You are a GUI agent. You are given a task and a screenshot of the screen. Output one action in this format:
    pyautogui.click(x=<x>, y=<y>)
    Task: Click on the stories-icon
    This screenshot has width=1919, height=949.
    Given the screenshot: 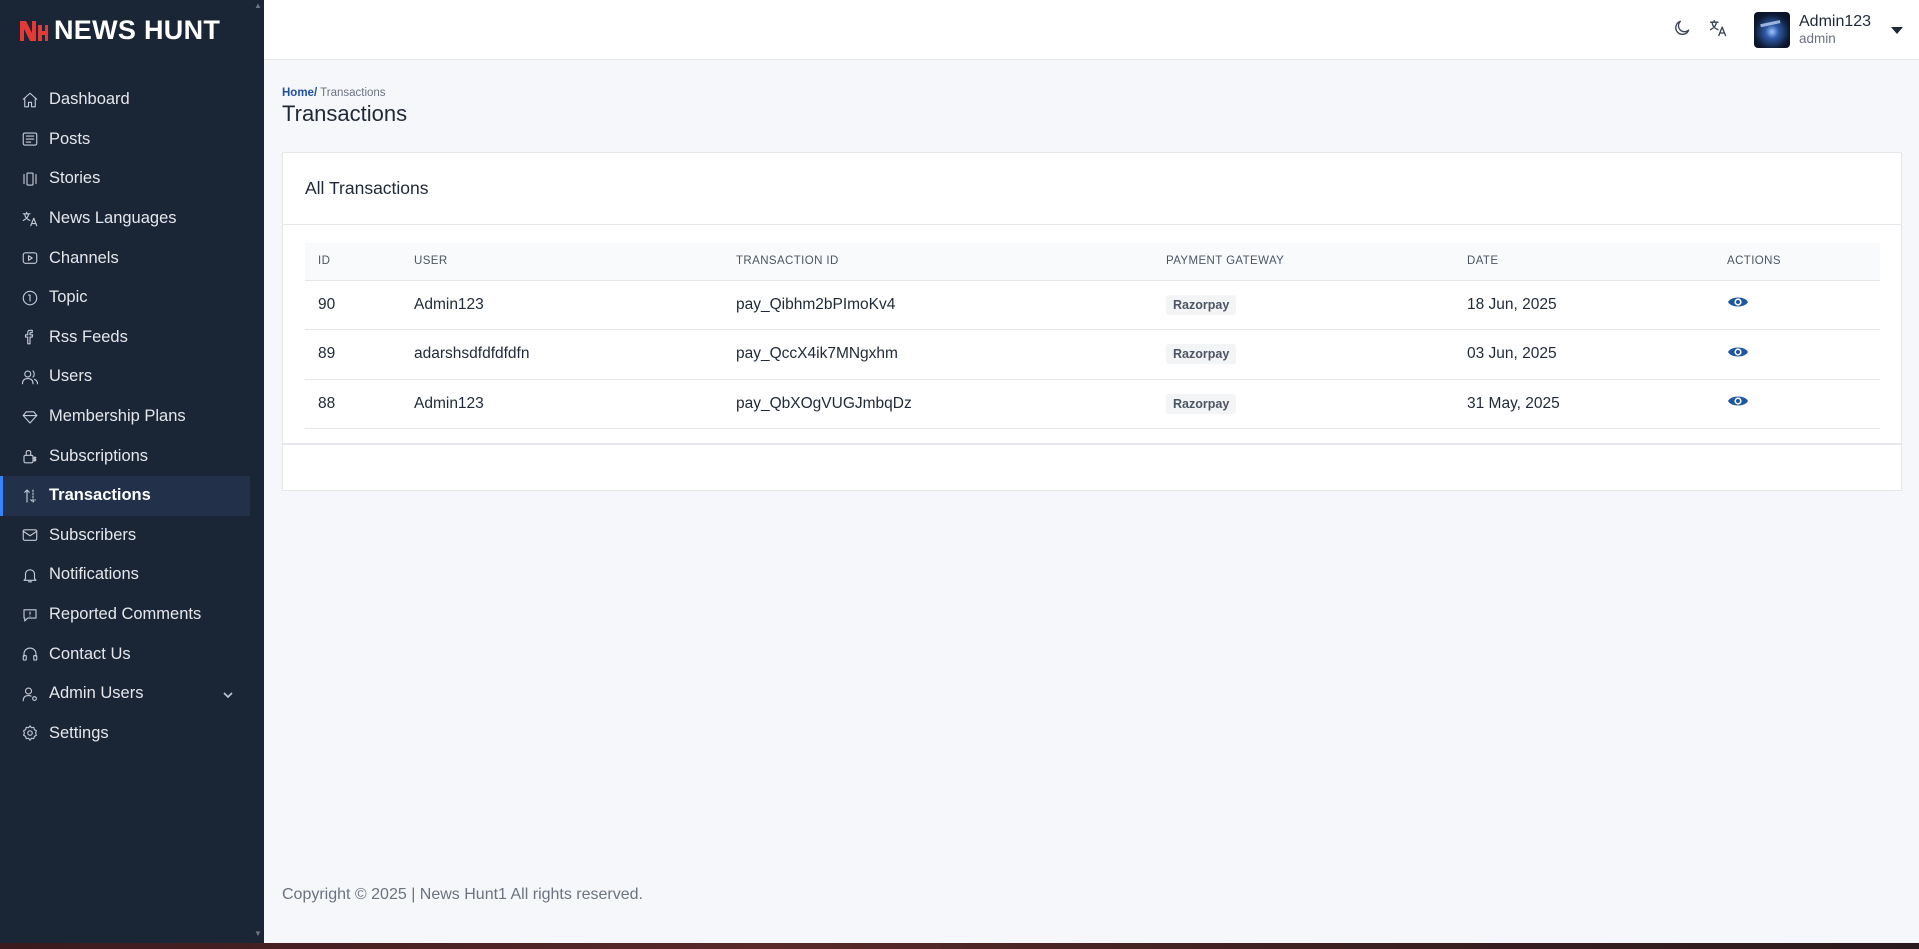 What is the action you would take?
    pyautogui.click(x=30, y=179)
    